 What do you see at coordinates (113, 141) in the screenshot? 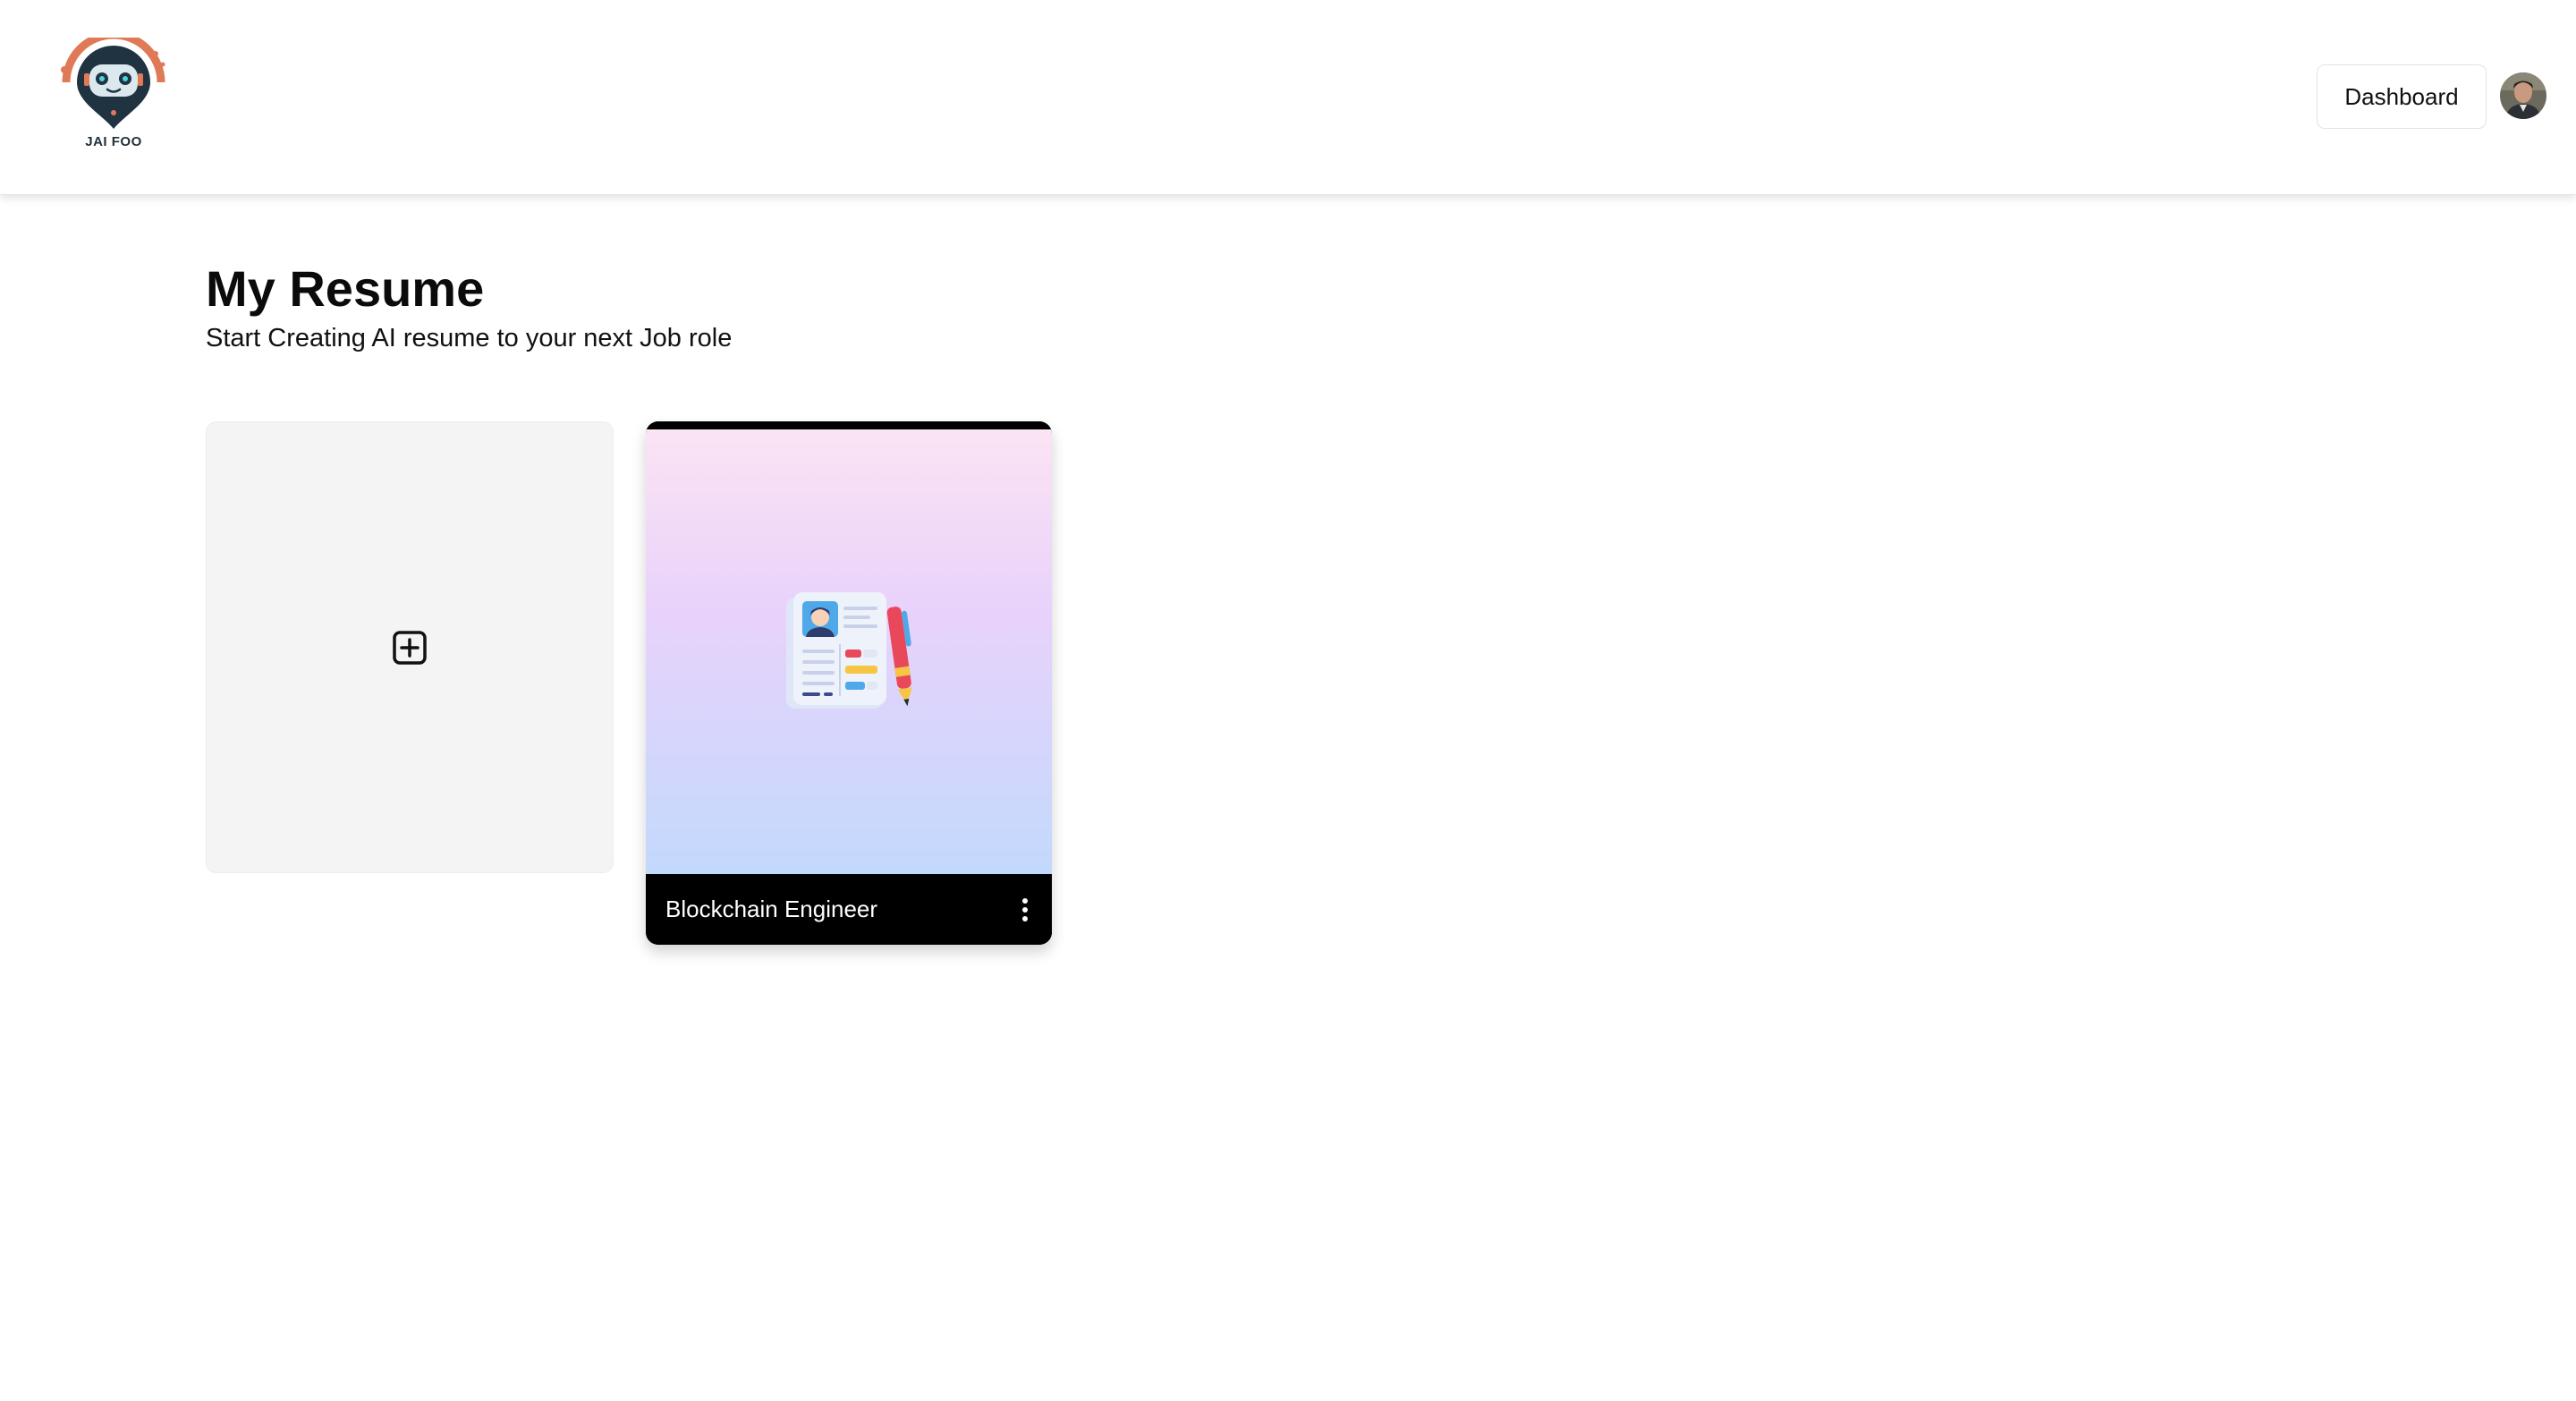
I see `logo-text: JAI FOO` at bounding box center [113, 141].